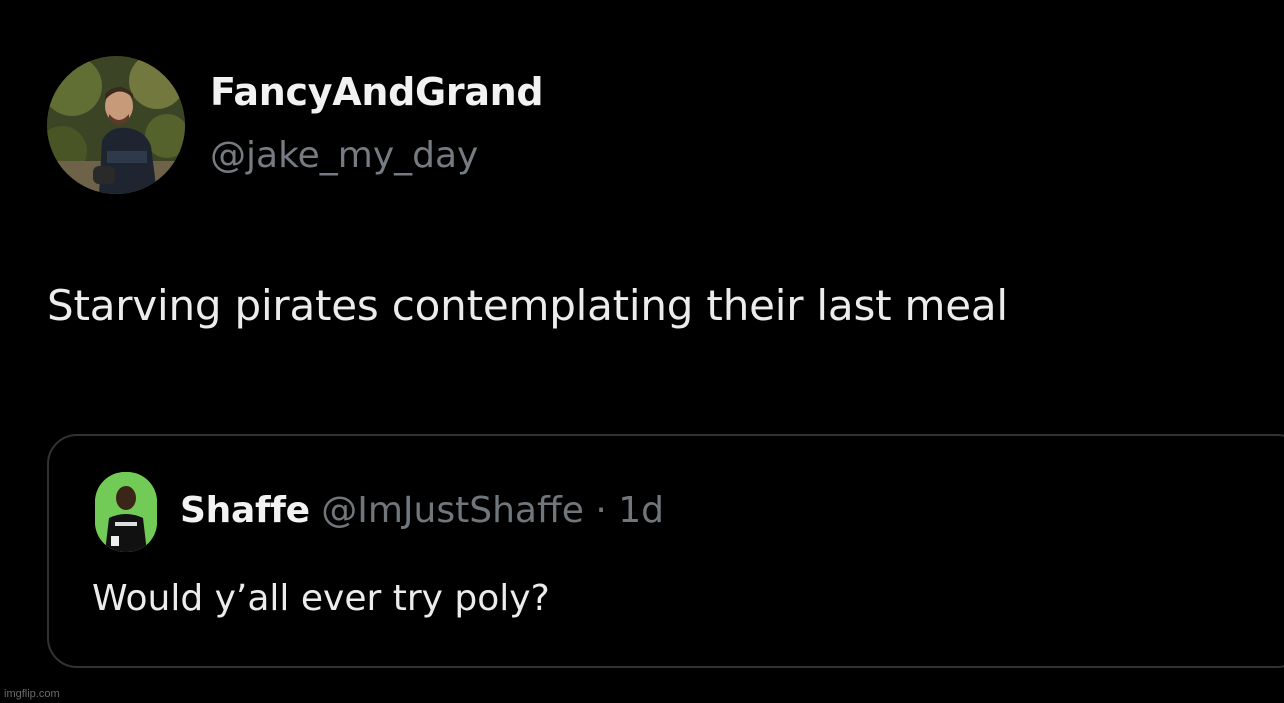  I want to click on quoted-tweet-text: Would y’all ever try poly?, so click(321, 598).